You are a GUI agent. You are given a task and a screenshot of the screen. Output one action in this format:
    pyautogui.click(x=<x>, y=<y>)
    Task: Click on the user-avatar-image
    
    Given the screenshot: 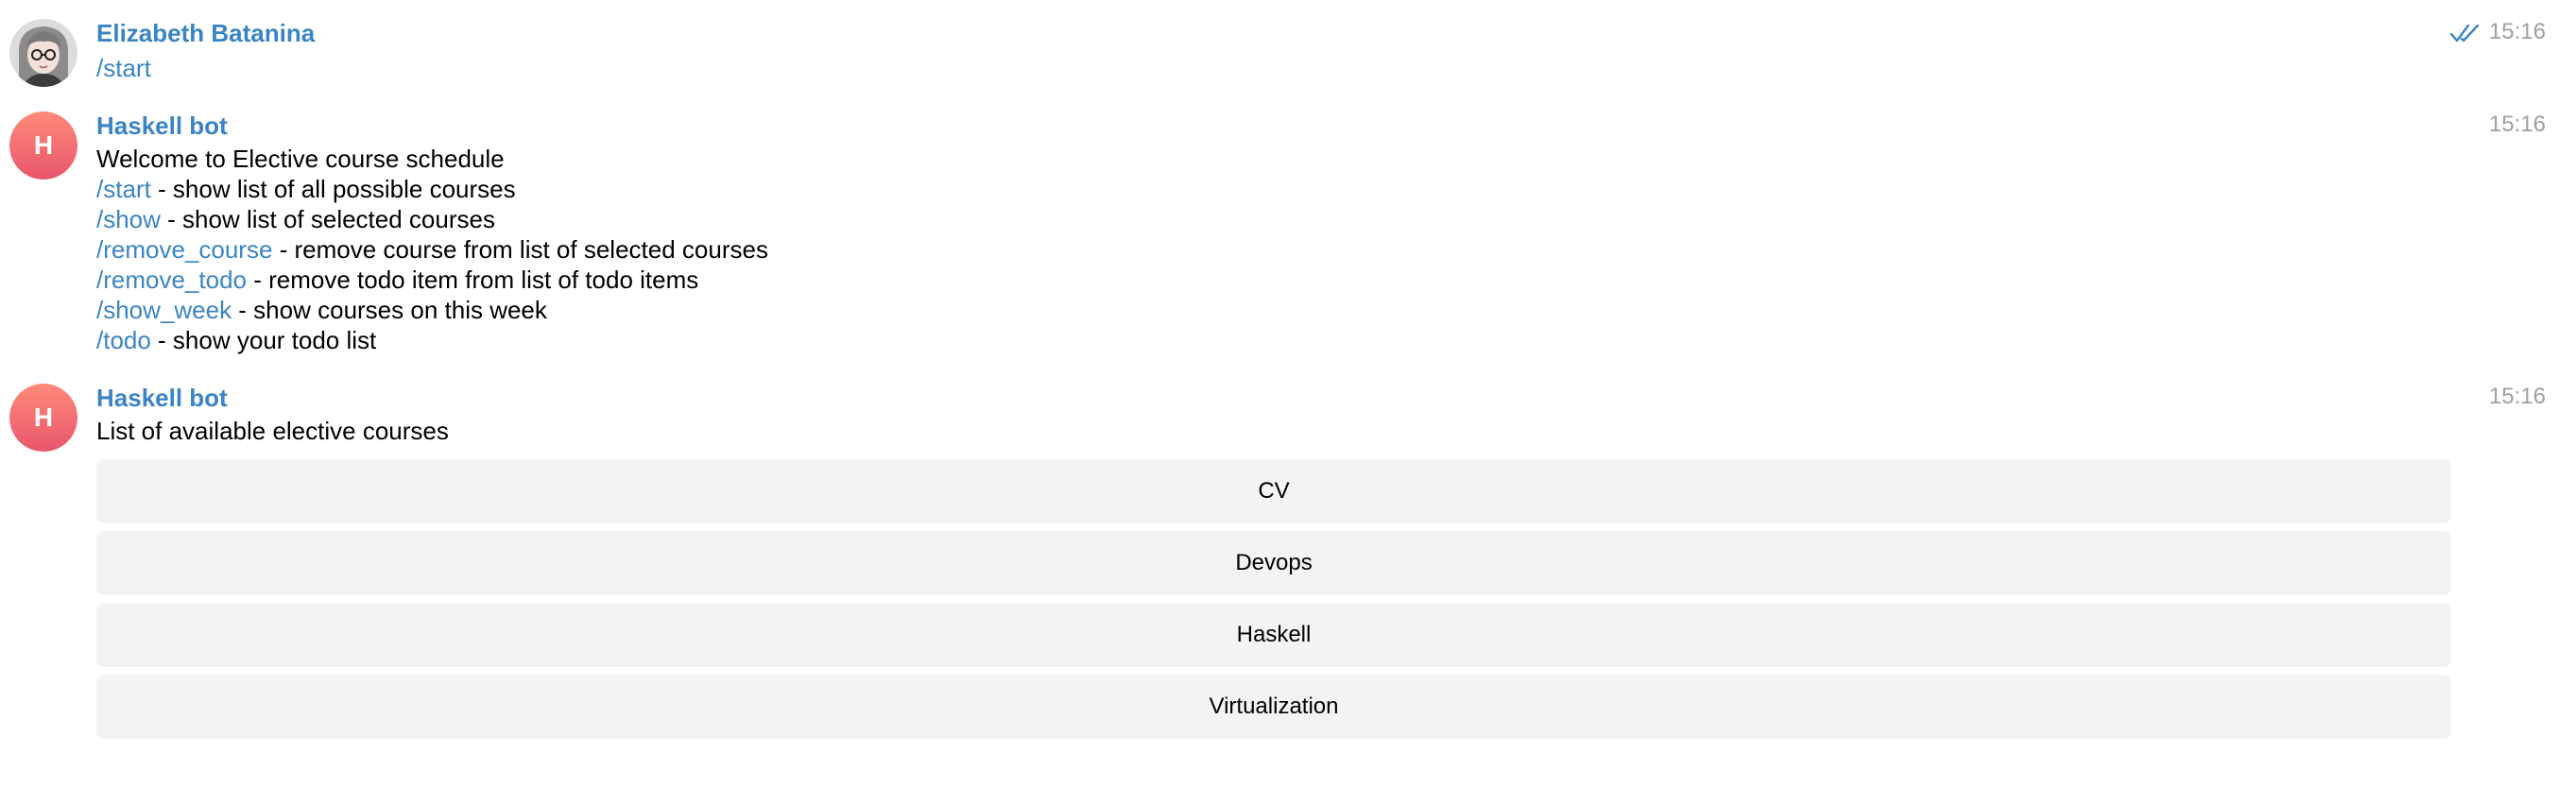 What is the action you would take?
    pyautogui.click(x=43, y=53)
    